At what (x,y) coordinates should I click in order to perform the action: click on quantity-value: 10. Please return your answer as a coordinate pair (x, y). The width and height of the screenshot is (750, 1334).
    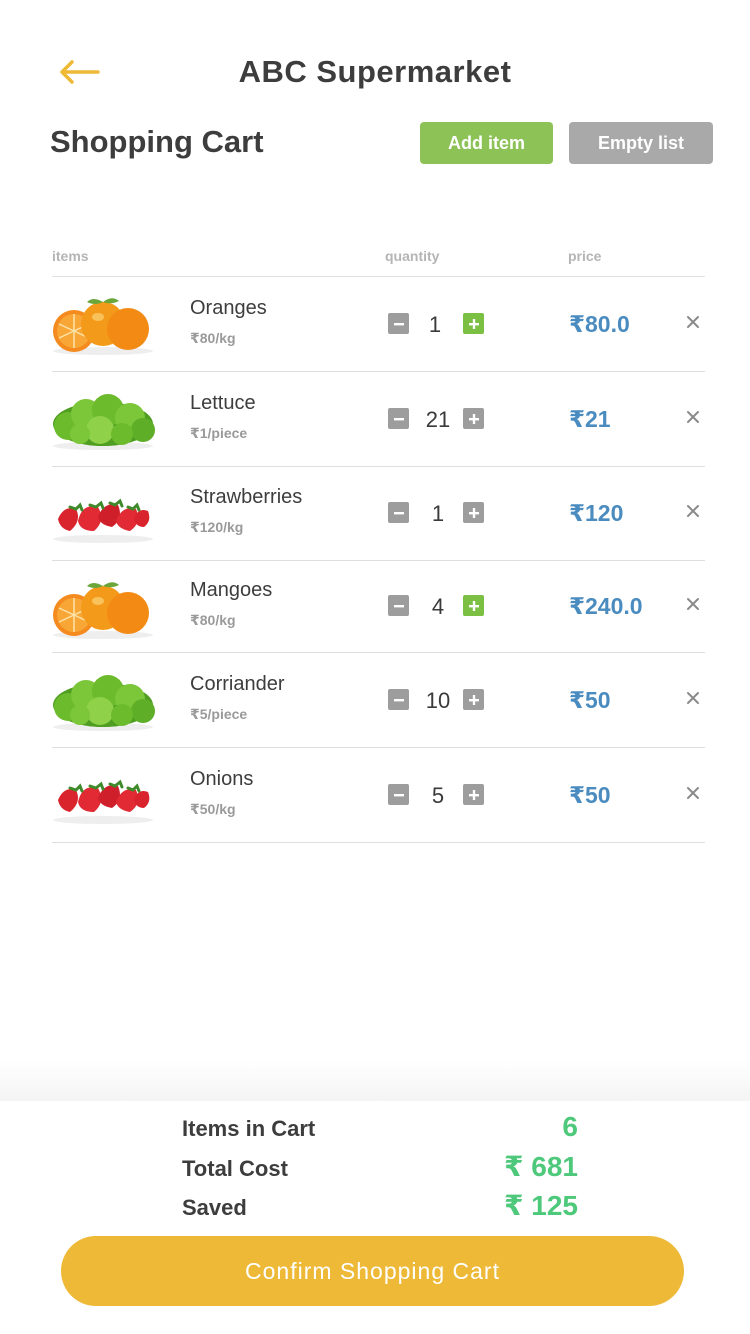
    Looking at the image, I should click on (438, 700).